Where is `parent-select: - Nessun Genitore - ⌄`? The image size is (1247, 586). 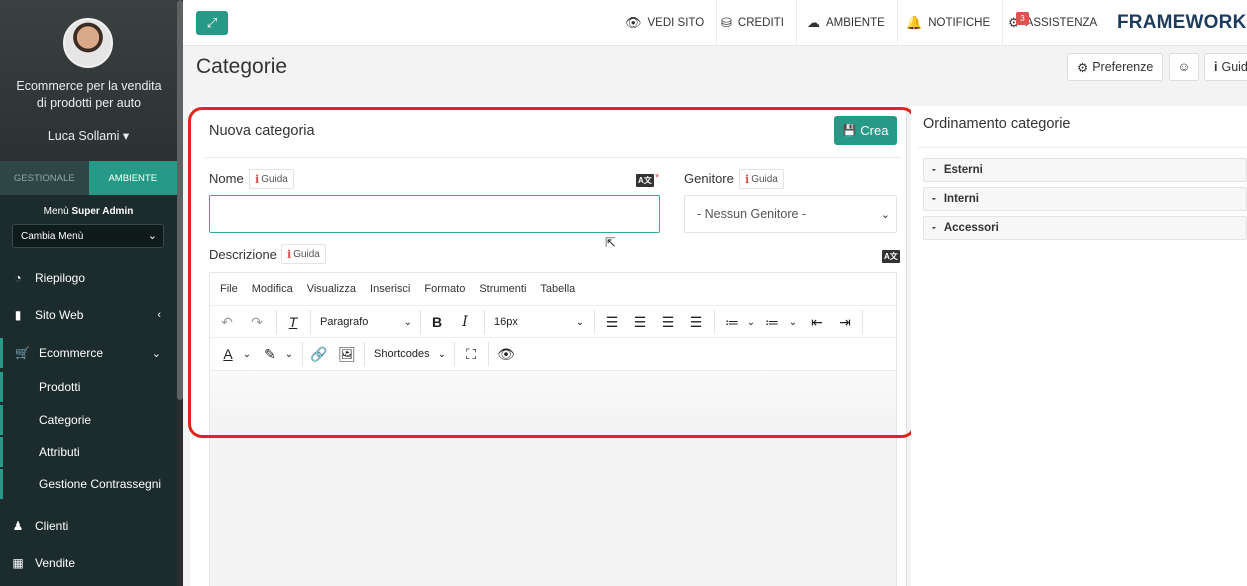
parent-select: - Nessun Genitore - ⌄ is located at coordinates (790, 214).